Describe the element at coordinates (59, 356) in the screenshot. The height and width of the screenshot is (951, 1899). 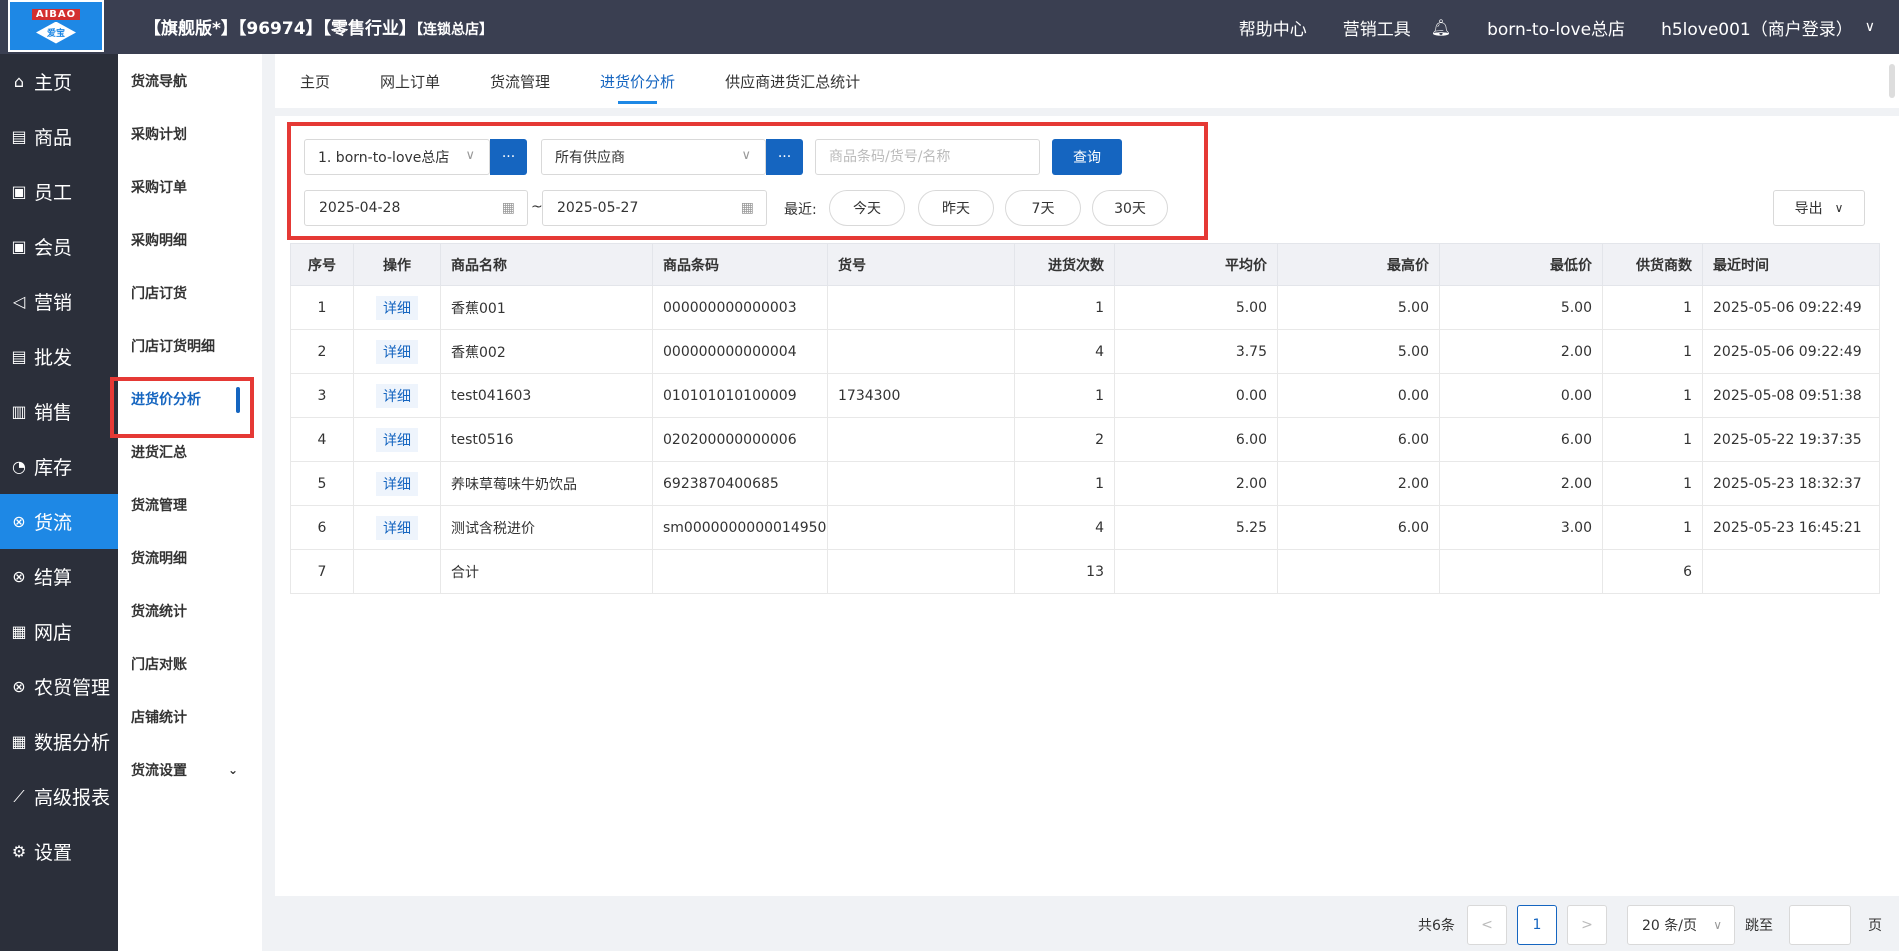
I see `sidebar-item-wholesale: ▤ 批发` at that location.